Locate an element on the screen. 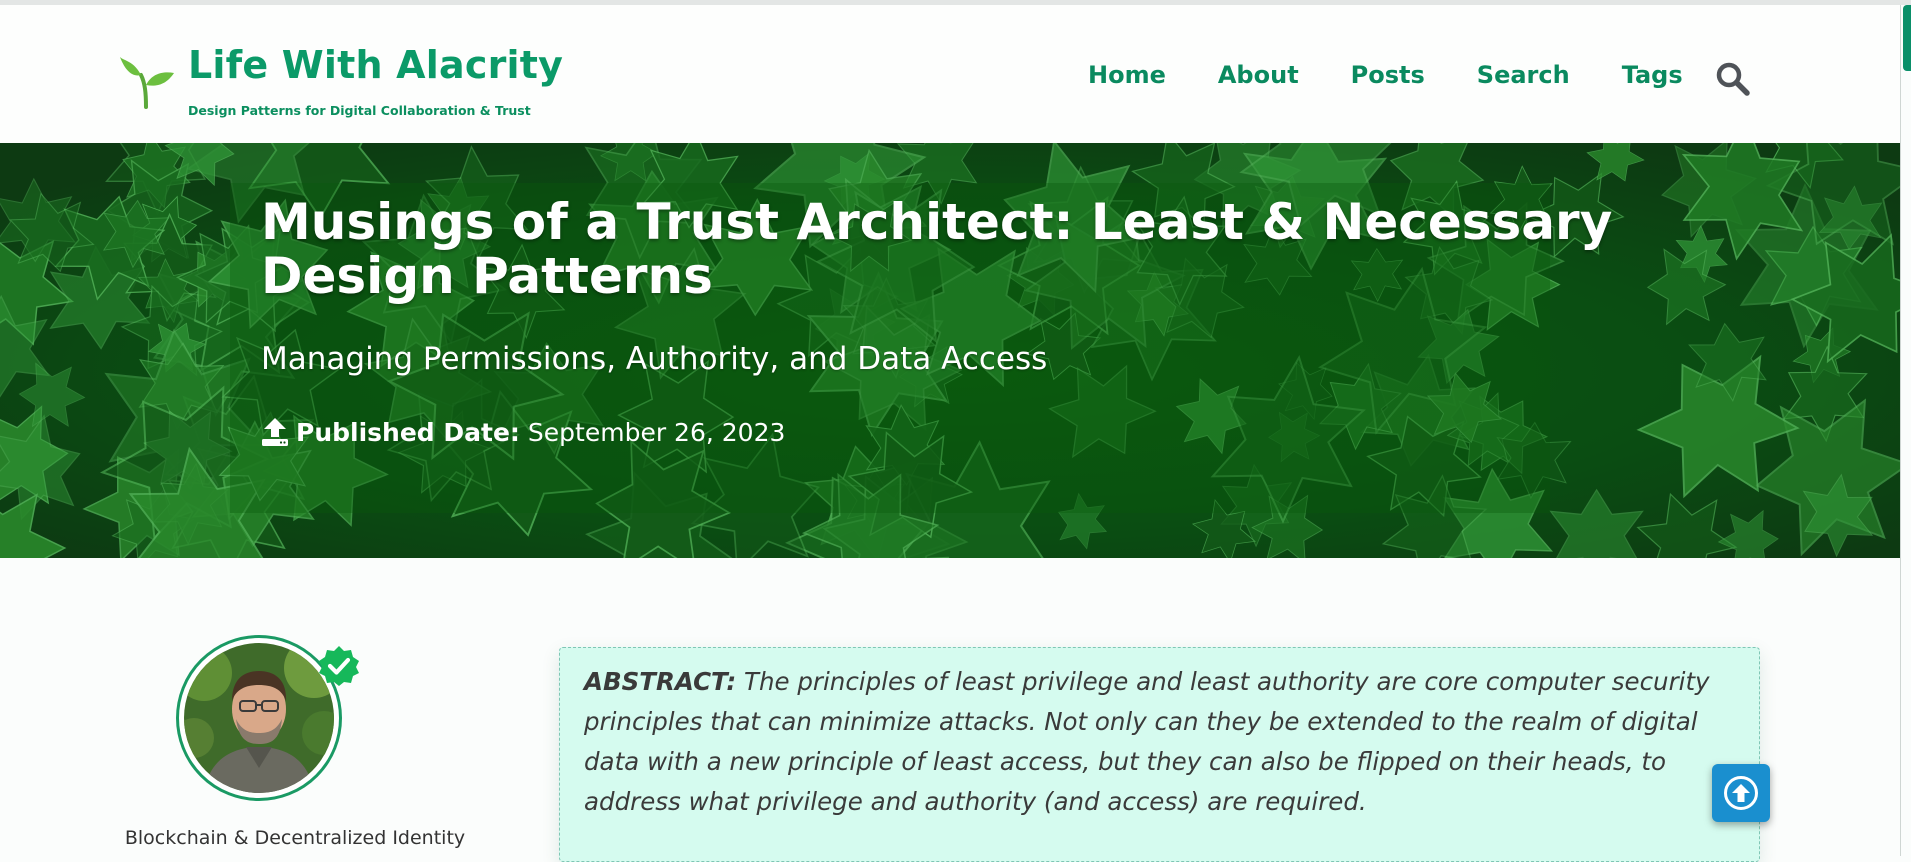 This screenshot has width=1911, height=862. scrollbar-thumb is located at coordinates (1907, 38).